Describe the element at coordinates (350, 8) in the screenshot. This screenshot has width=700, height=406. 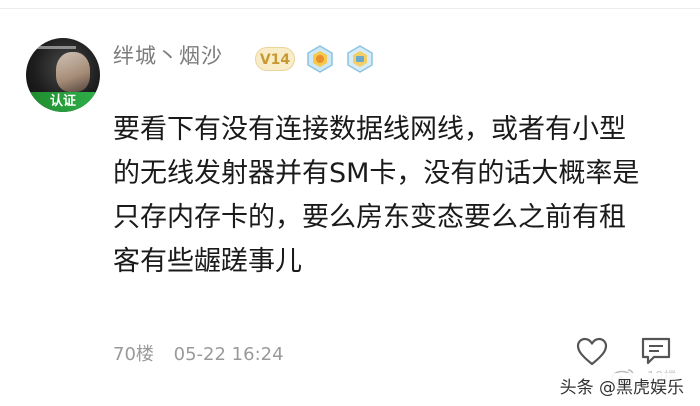
I see `top-divider` at that location.